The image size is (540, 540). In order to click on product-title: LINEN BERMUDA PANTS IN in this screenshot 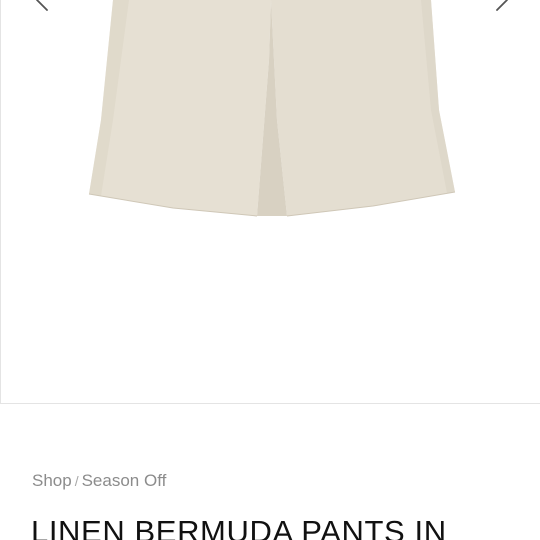, I will do `click(239, 527)`.